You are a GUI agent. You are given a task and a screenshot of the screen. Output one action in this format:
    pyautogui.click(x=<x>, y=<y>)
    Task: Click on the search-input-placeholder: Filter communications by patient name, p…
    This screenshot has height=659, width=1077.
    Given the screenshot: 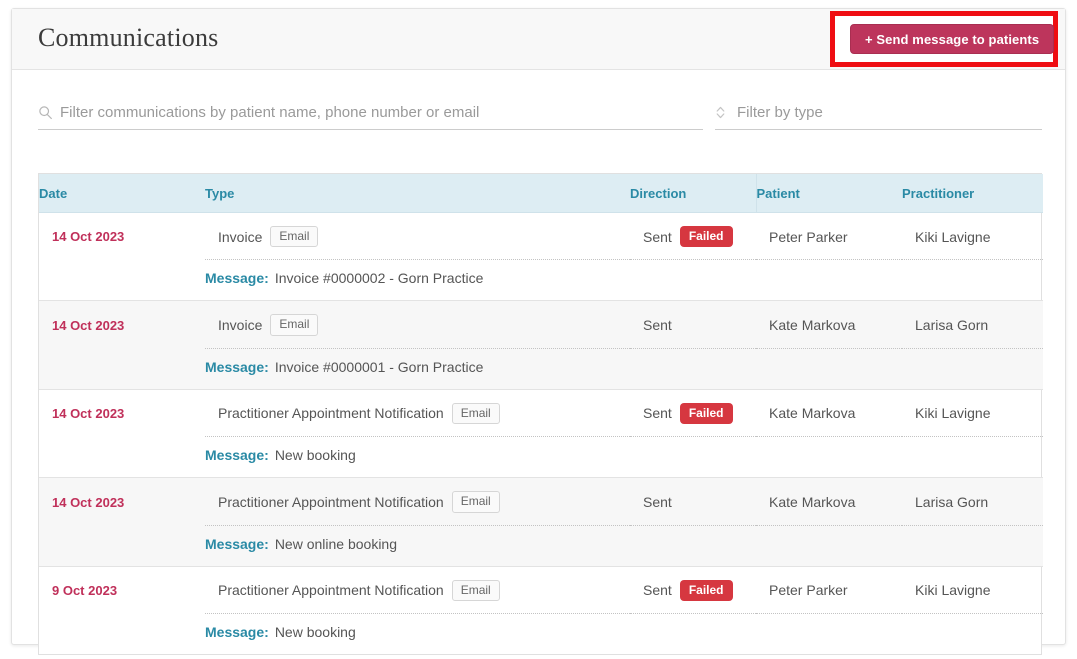 What is the action you would take?
    pyautogui.click(x=270, y=112)
    